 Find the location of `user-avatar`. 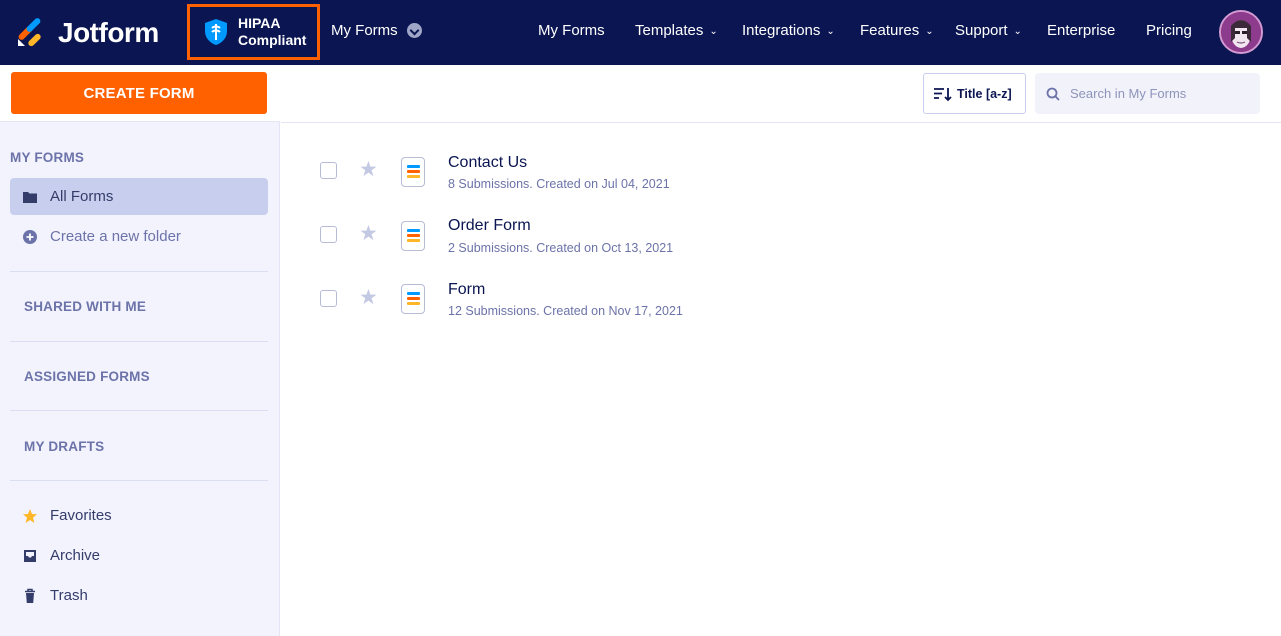

user-avatar is located at coordinates (1241, 32).